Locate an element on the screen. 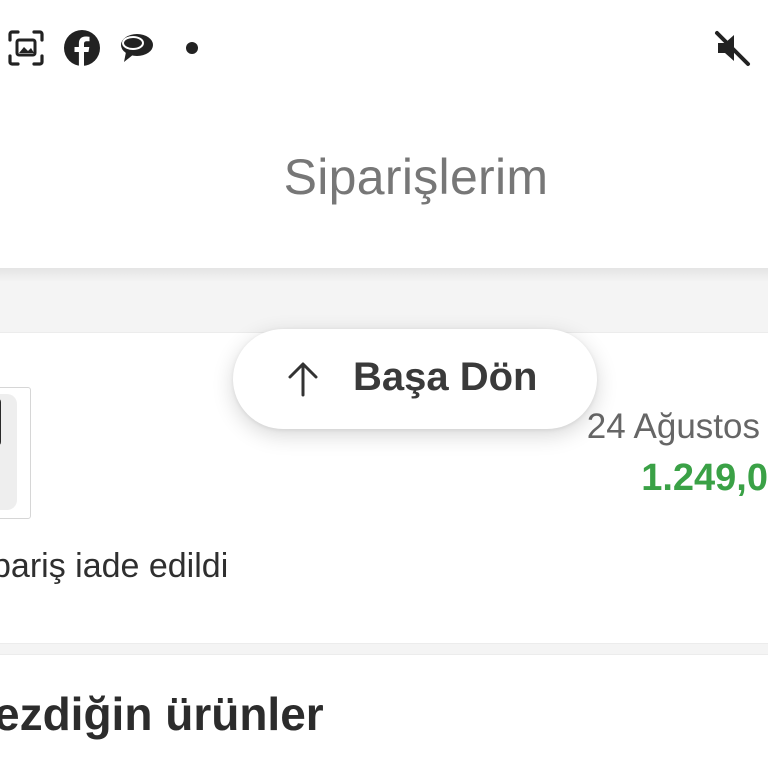 The width and height of the screenshot is (768, 769). page-title: Siparişlerim is located at coordinates (416, 177).